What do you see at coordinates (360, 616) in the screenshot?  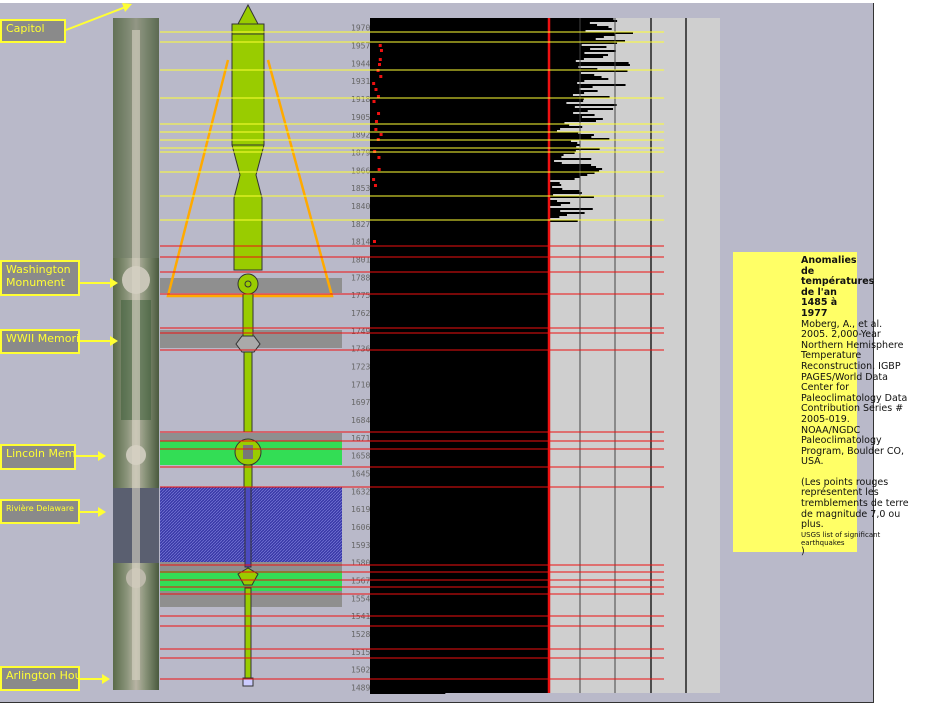 I see `year-tick-label: 1541` at bounding box center [360, 616].